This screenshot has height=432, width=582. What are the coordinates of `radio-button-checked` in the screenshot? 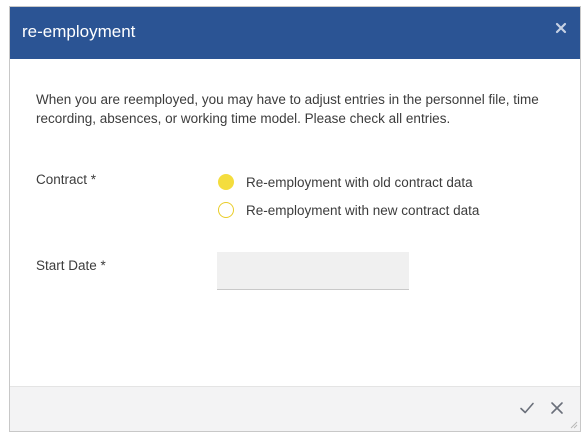 It's located at (226, 182).